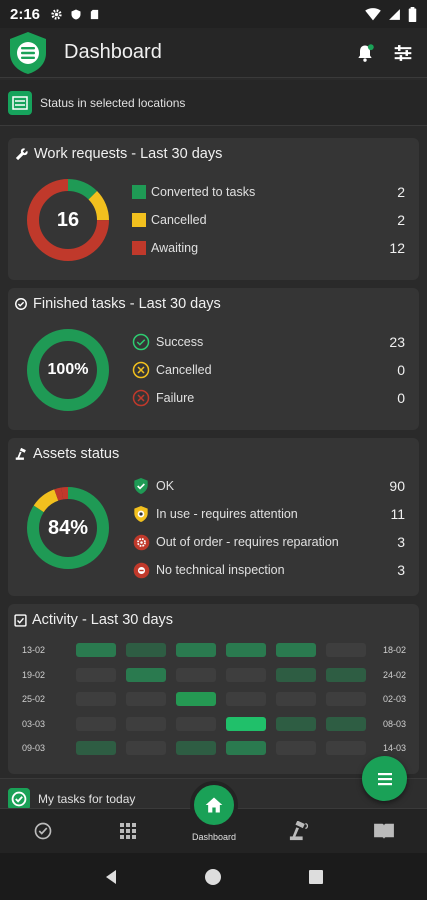  Describe the element at coordinates (268, 370) in the screenshot. I see `legend-cancelled: Cancelled 0` at that location.